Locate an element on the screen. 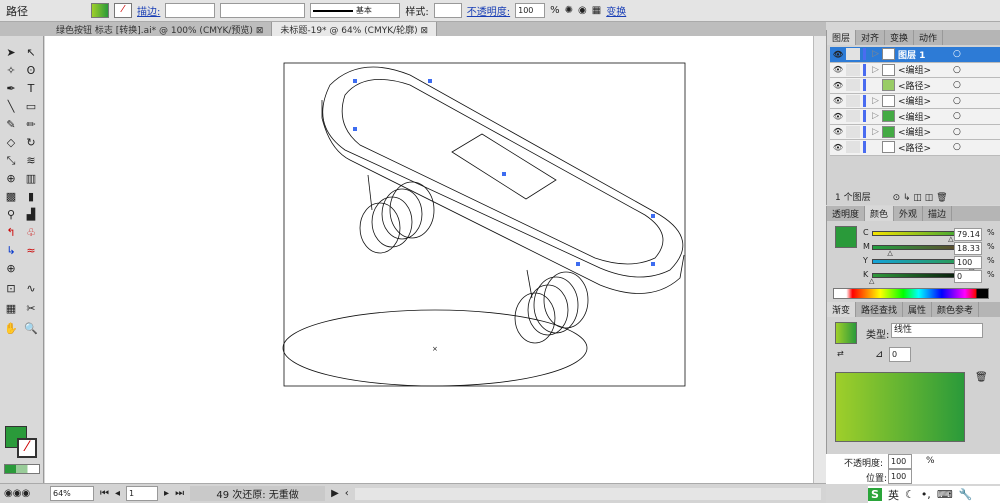  tab-stroke: 描边 is located at coordinates (938, 213).